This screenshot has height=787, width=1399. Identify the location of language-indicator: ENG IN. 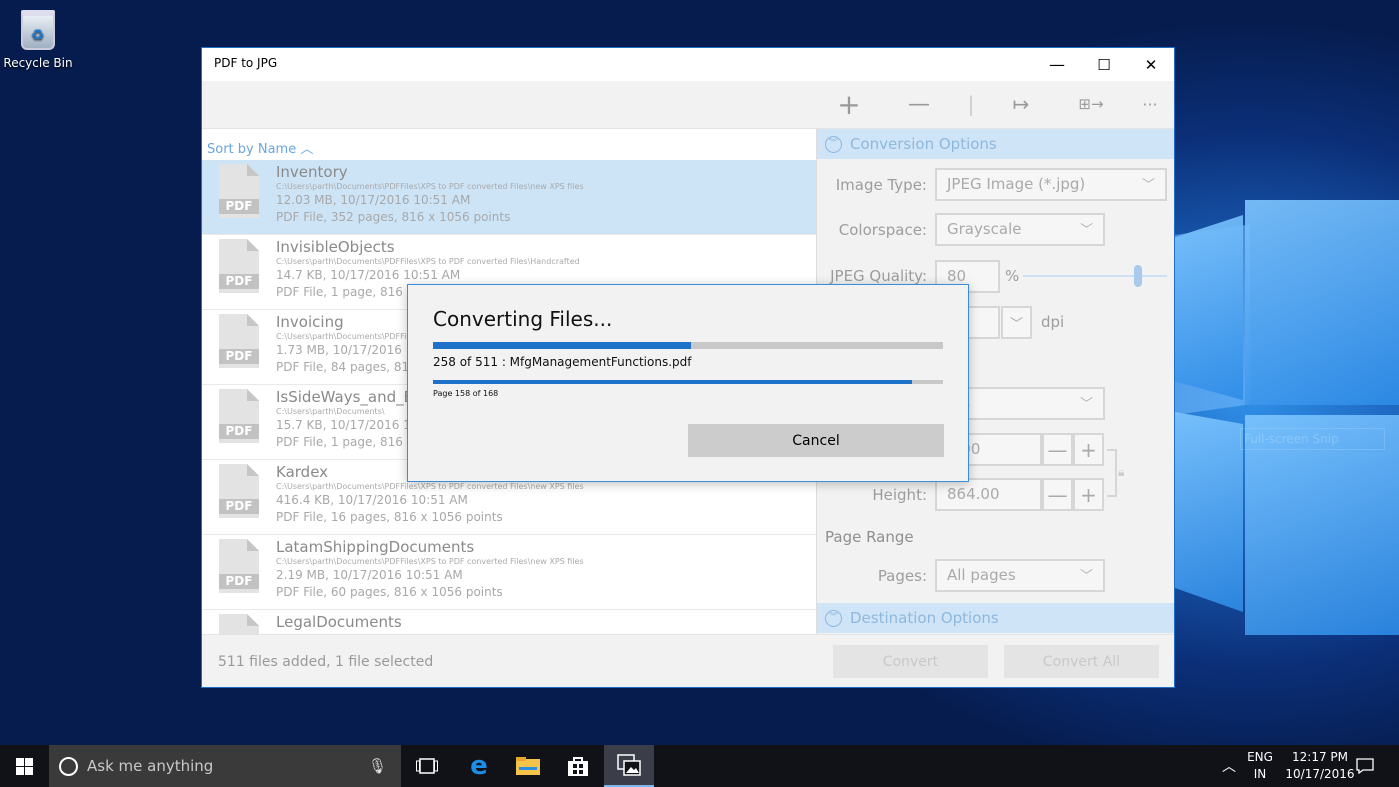
(1260, 766).